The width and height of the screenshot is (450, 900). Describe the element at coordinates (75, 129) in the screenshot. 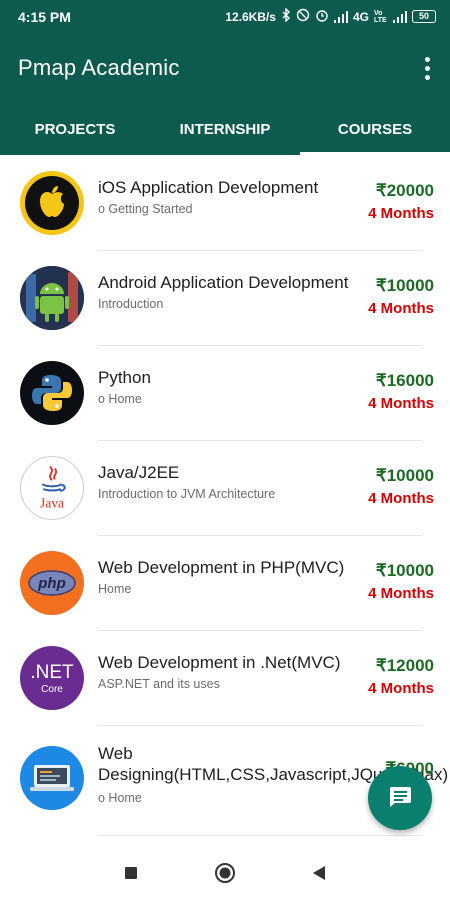

I see `tab-projects: PROJECTS` at that location.